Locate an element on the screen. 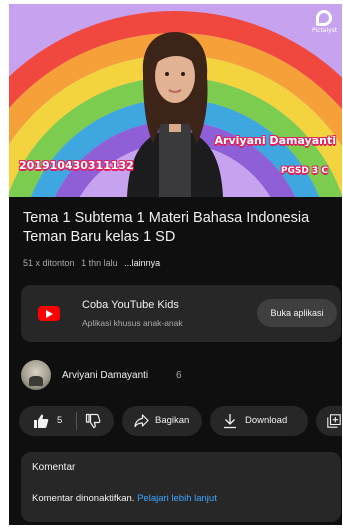  share-icon is located at coordinates (141, 421).